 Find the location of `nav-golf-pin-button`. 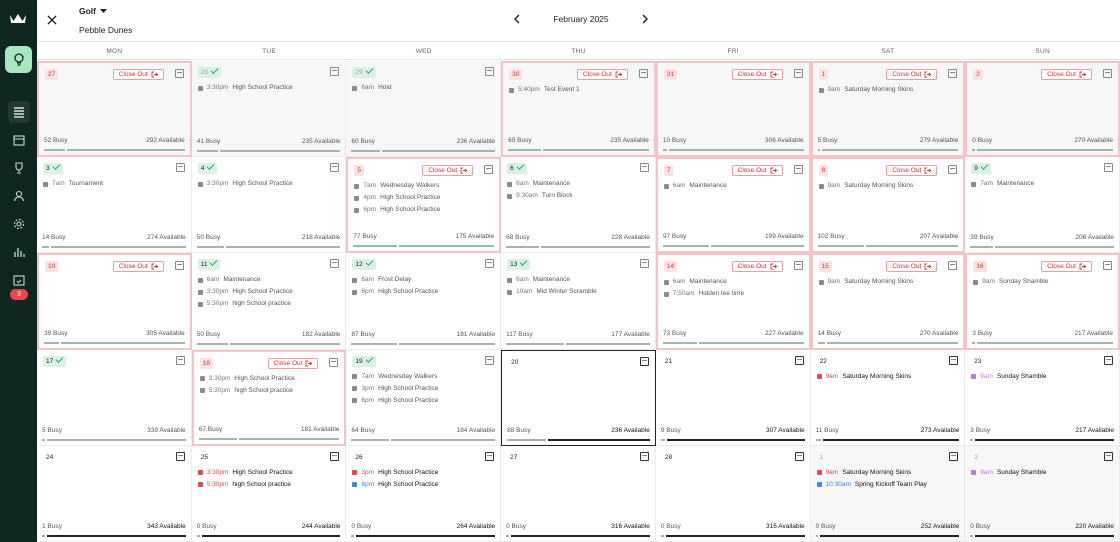

nav-golf-pin-button is located at coordinates (18, 59).